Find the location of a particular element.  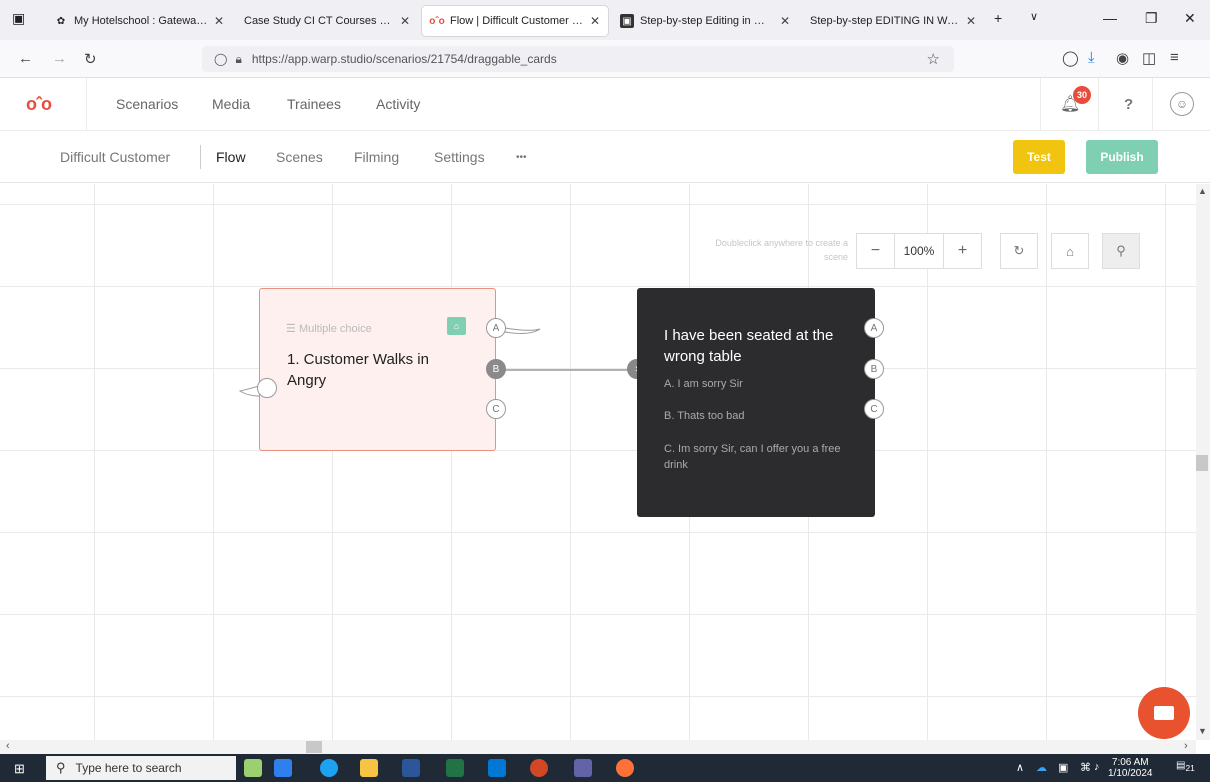

word-icon is located at coordinates (411, 768).